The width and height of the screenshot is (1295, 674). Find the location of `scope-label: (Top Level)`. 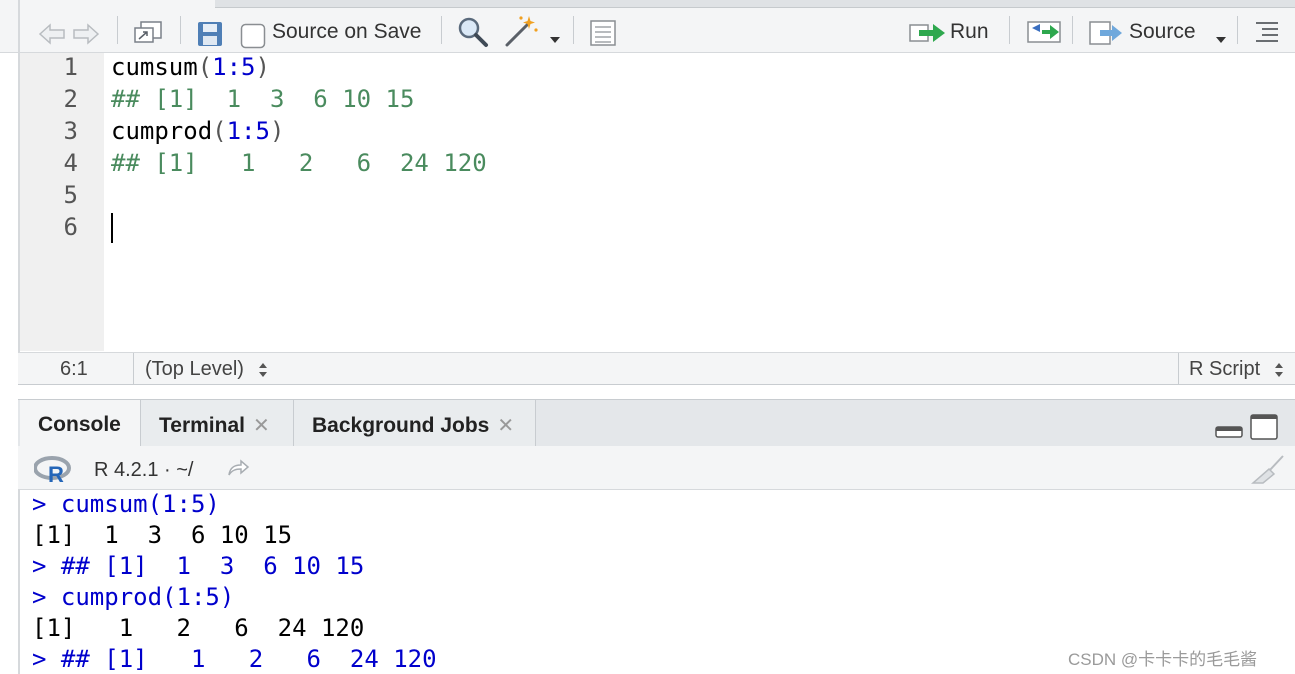

scope-label: (Top Level) is located at coordinates (194, 369).